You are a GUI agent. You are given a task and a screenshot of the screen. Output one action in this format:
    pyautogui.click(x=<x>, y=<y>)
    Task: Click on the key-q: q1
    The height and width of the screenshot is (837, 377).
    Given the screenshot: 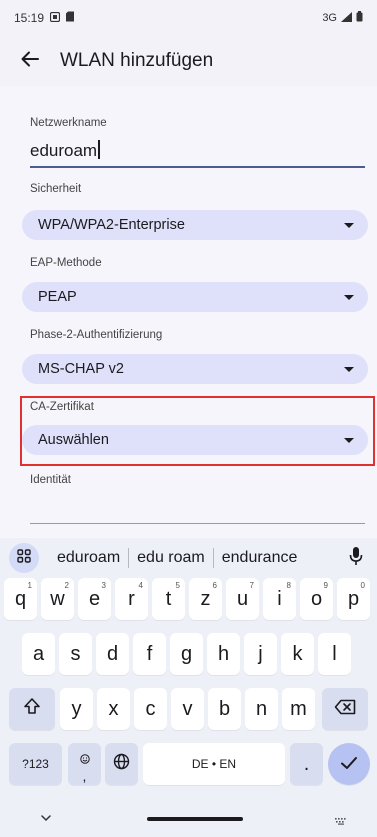 What is the action you would take?
    pyautogui.click(x=20, y=599)
    